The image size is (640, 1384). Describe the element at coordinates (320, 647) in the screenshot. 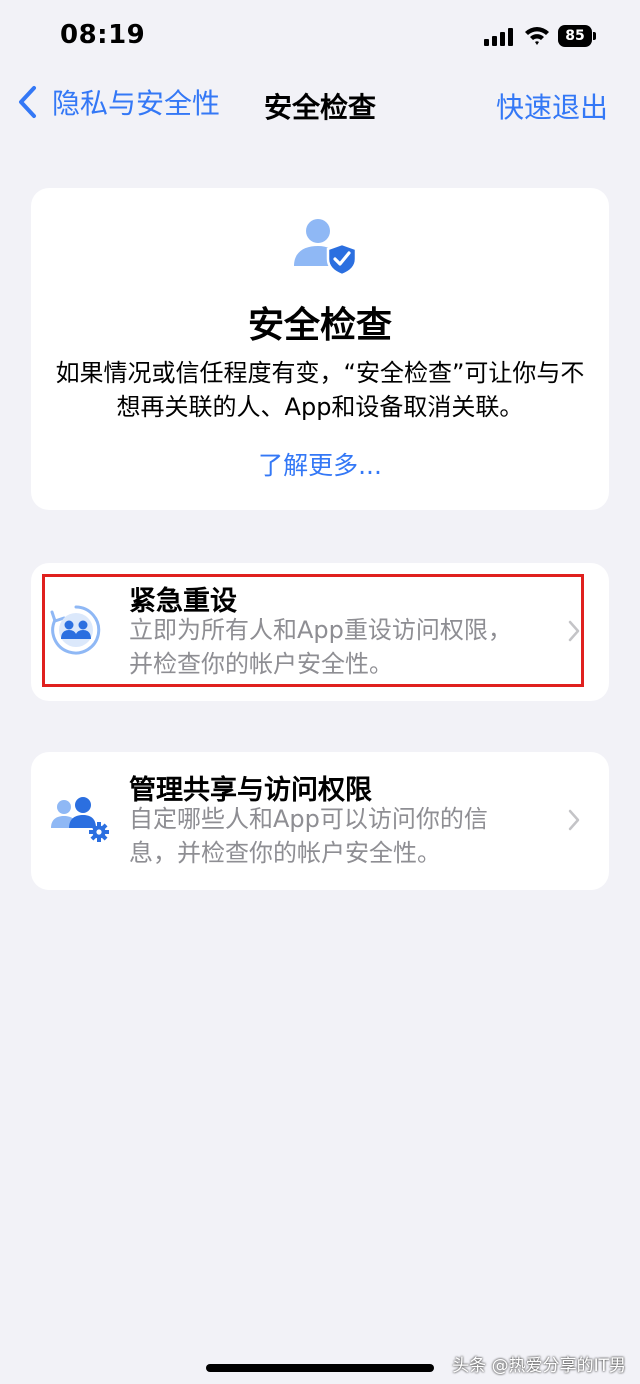

I see `row-description: 立即为所有人和App重设访问权限，并检查你的帐户安全性。` at that location.